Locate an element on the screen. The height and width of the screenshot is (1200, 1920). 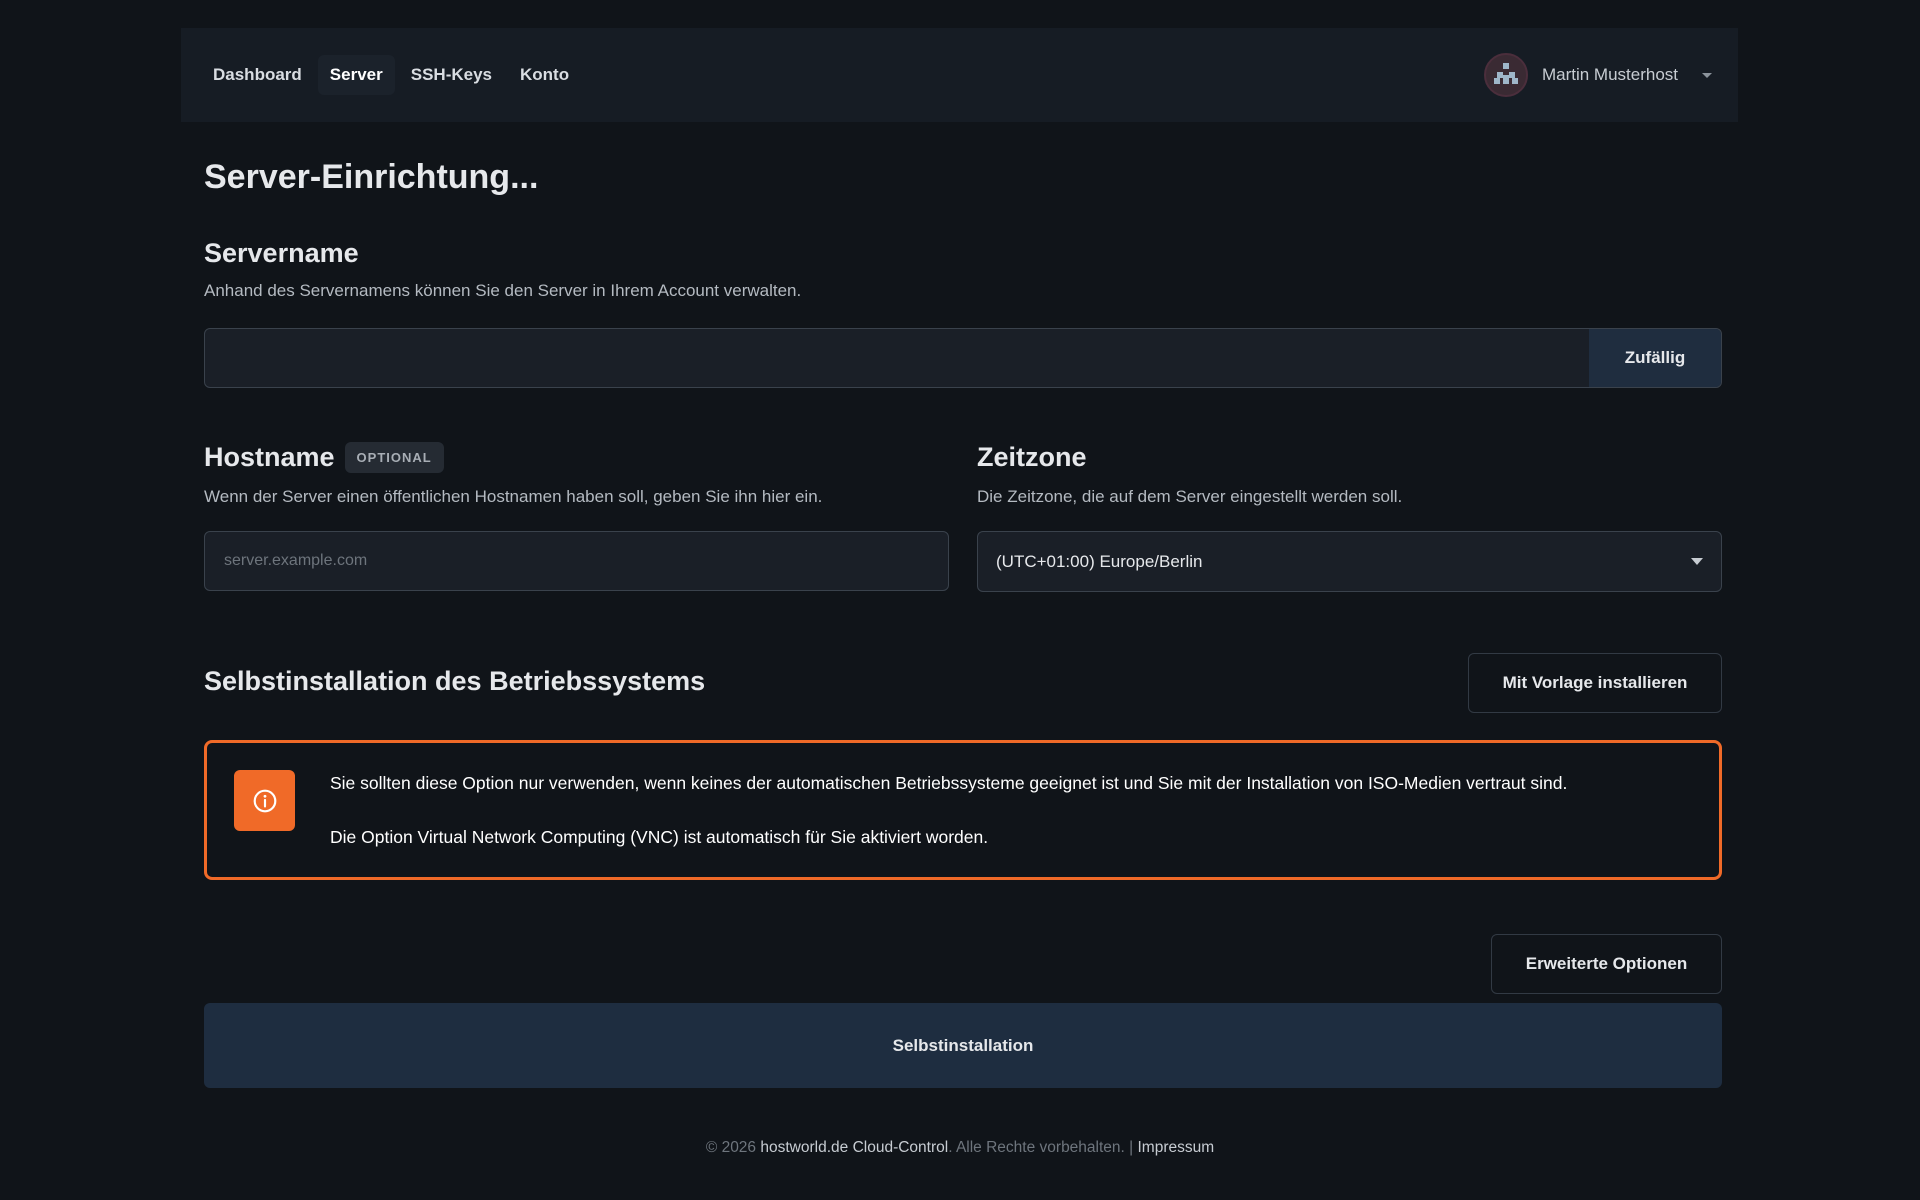
user-menu: Martin Musterhost is located at coordinates (1597, 75).